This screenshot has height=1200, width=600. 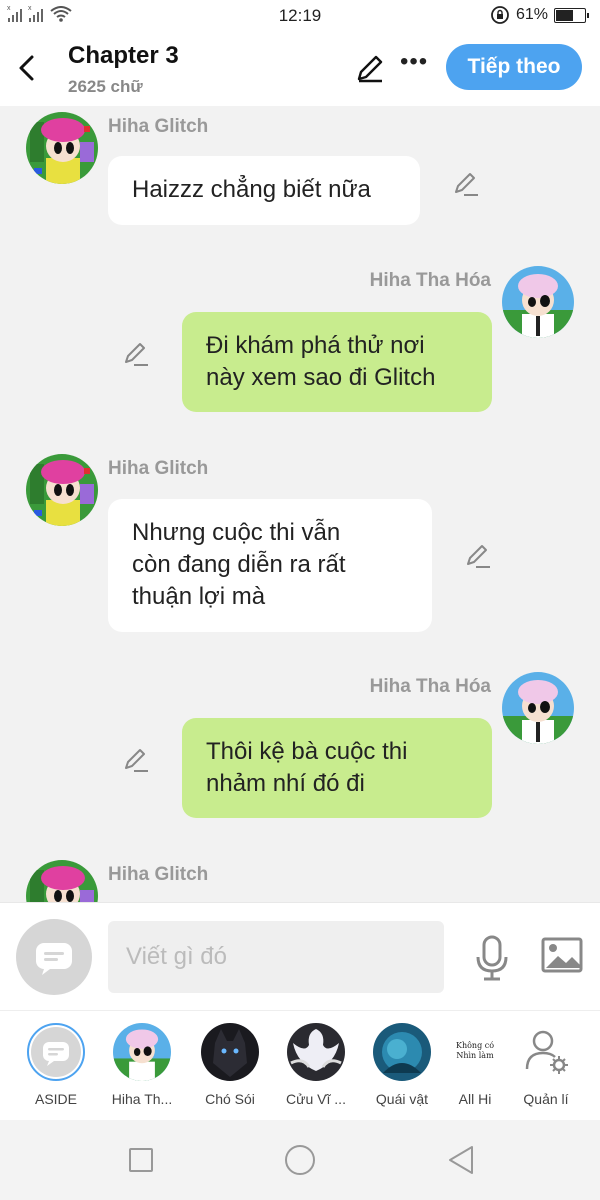 I want to click on message-text-line: Đi khám phá thử nơi, so click(x=315, y=345).